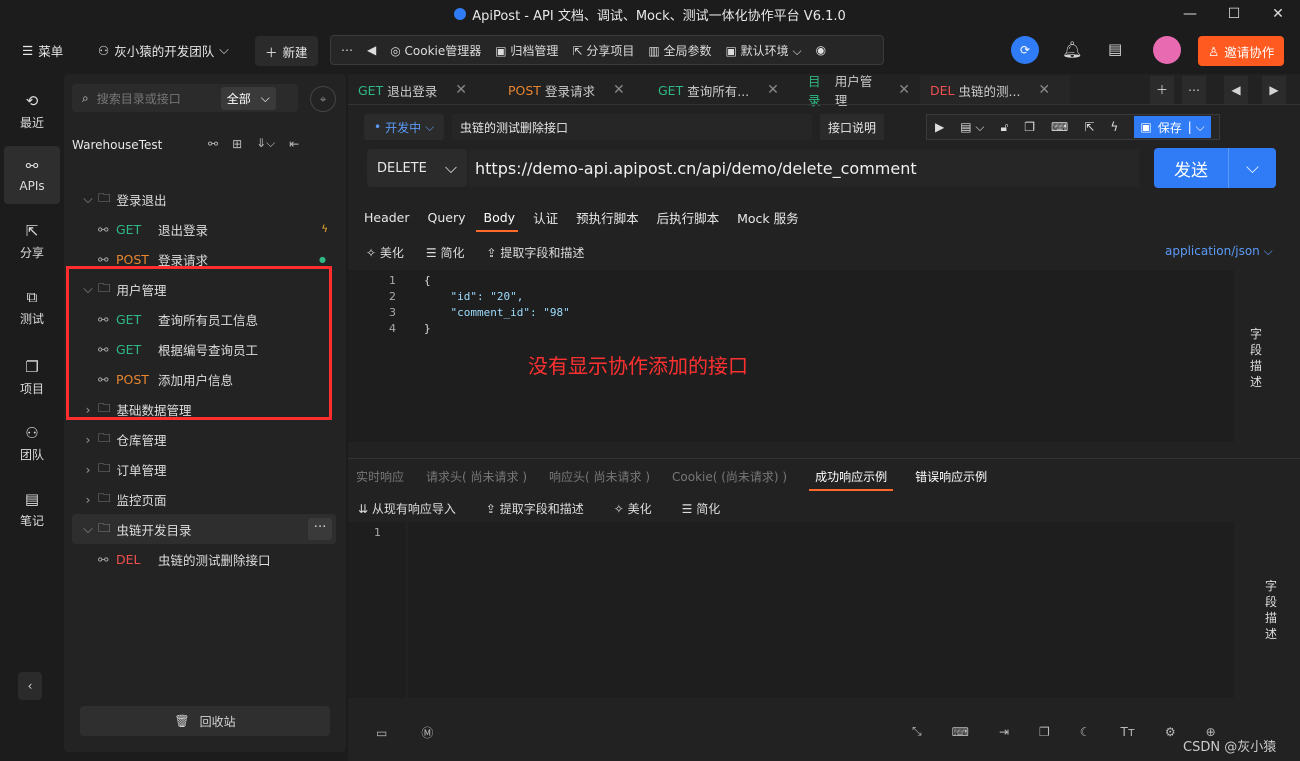  I want to click on menu-button: ☰ 菜单, so click(42, 50).